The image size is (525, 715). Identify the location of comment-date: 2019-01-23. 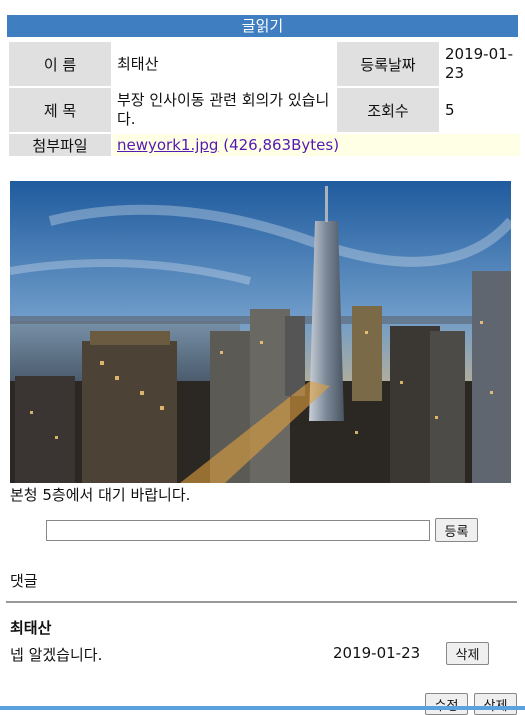
(377, 653).